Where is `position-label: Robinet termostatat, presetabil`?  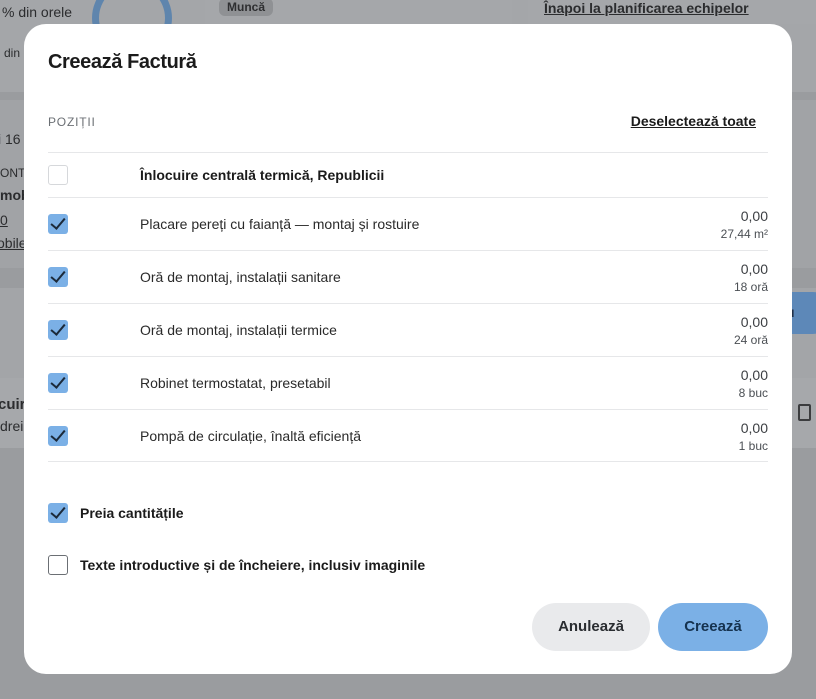 position-label: Robinet termostatat, presetabil is located at coordinates (235, 383).